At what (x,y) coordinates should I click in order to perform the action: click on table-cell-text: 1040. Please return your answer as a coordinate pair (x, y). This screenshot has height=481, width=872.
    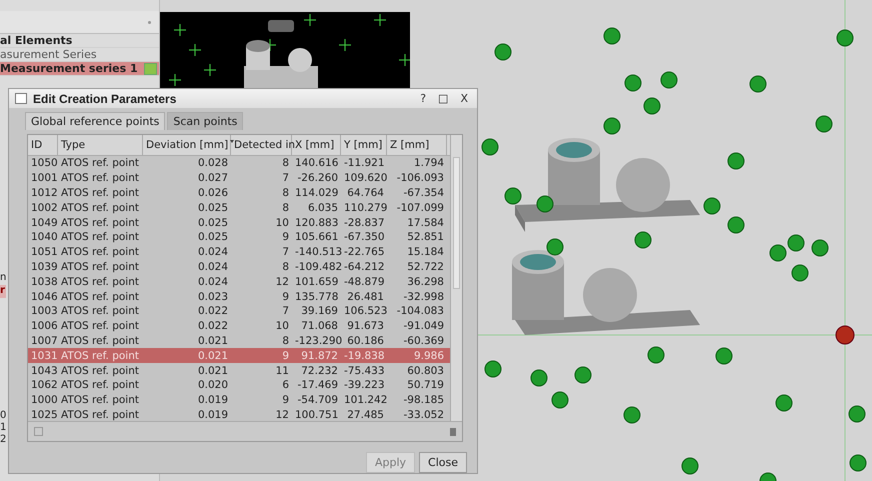
    Looking at the image, I should click on (44, 237).